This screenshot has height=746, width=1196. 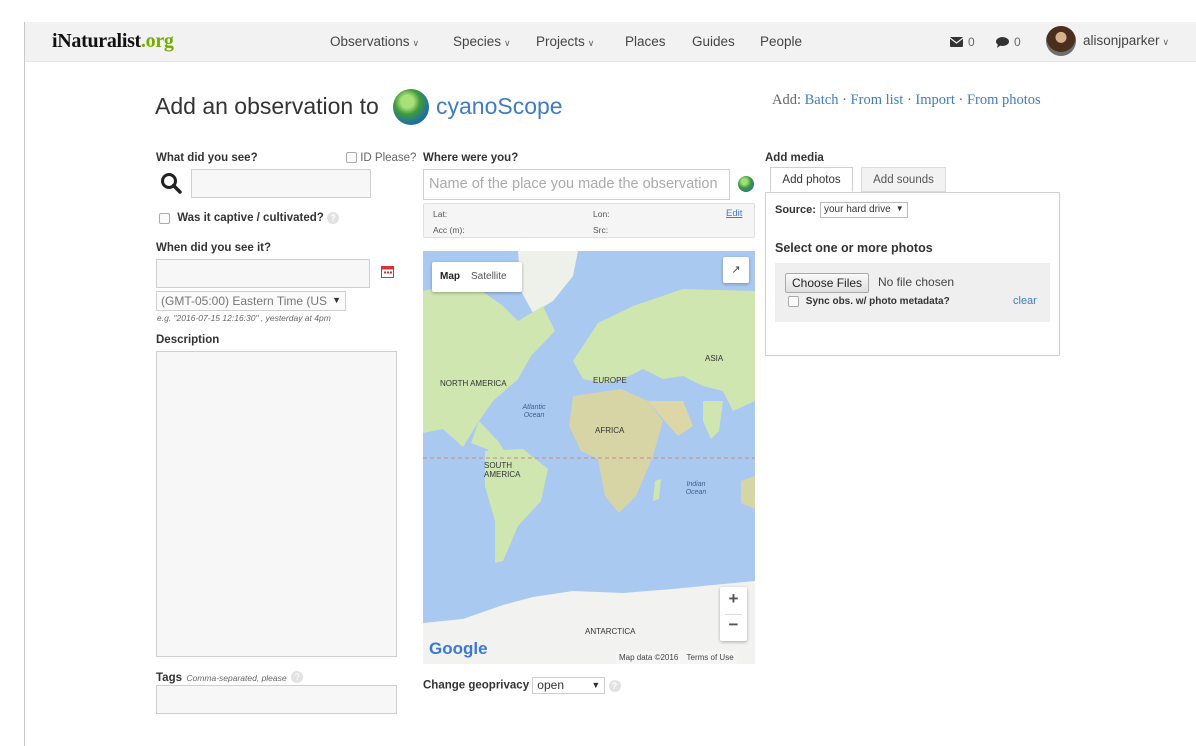 I want to click on clear-link: clear, so click(x=1025, y=301).